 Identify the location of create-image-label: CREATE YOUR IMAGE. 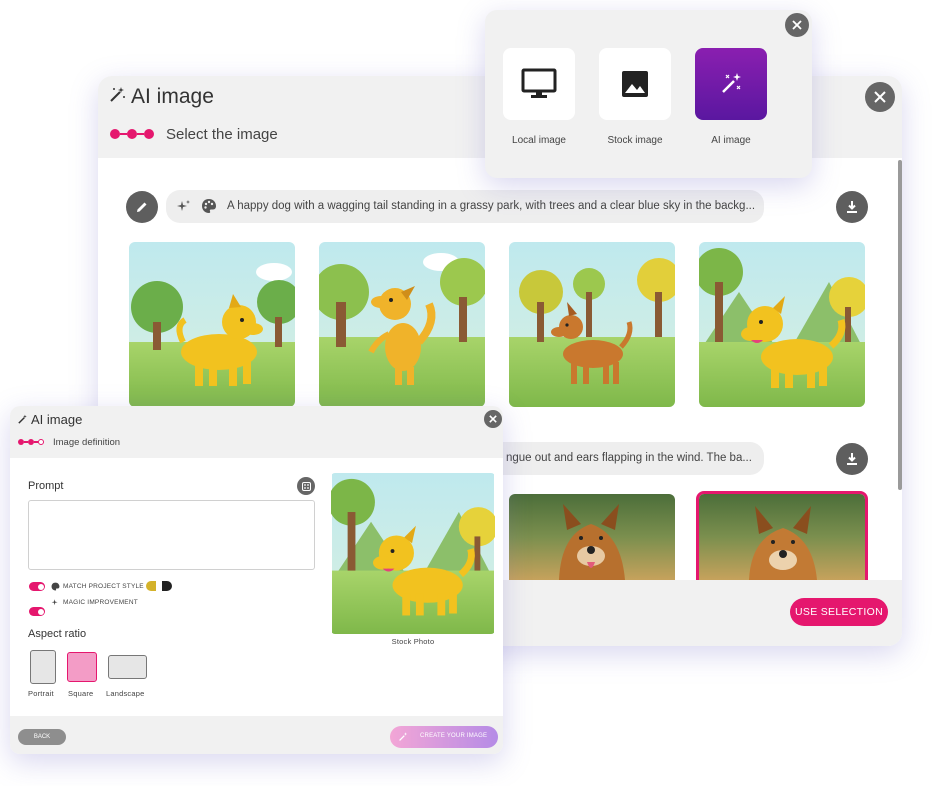
(454, 736).